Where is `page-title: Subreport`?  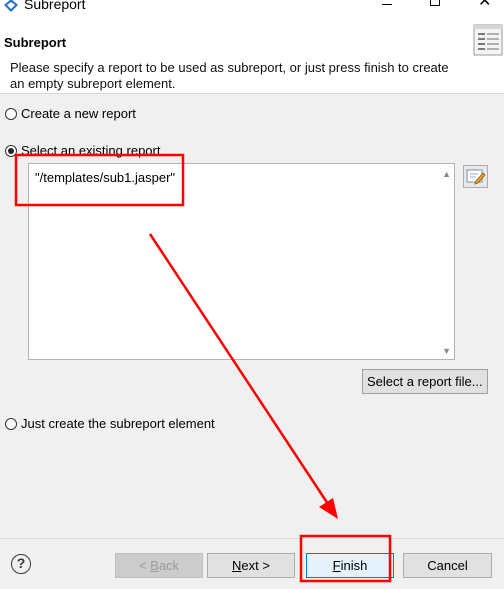 page-title: Subreport is located at coordinates (35, 42).